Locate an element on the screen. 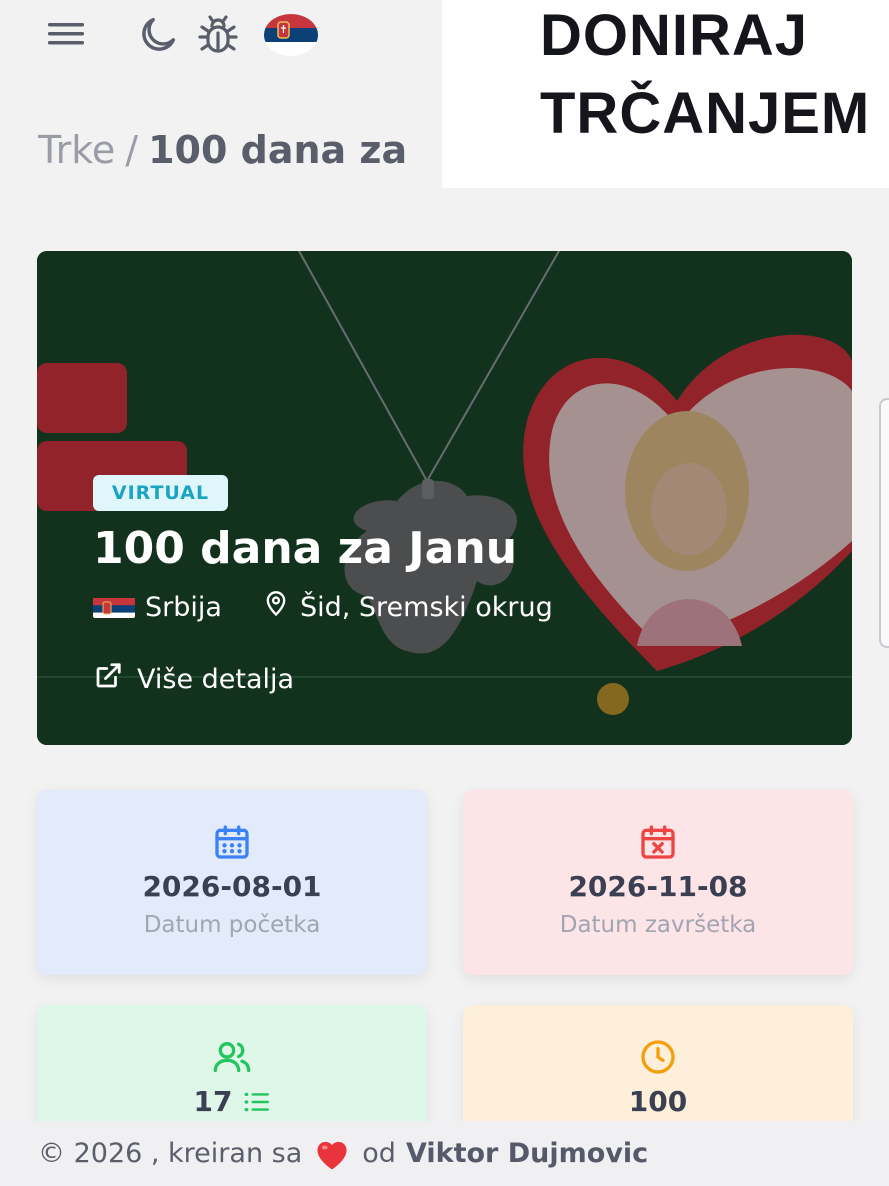  footer: © 2026 , kreiran sa od Viktor Dujmovic is located at coordinates (444, 1153).